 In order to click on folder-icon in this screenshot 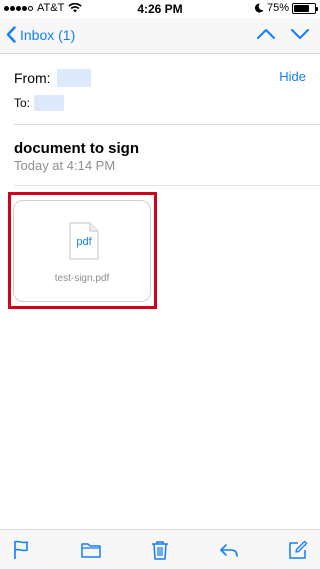, I will do `click(91, 550)`.